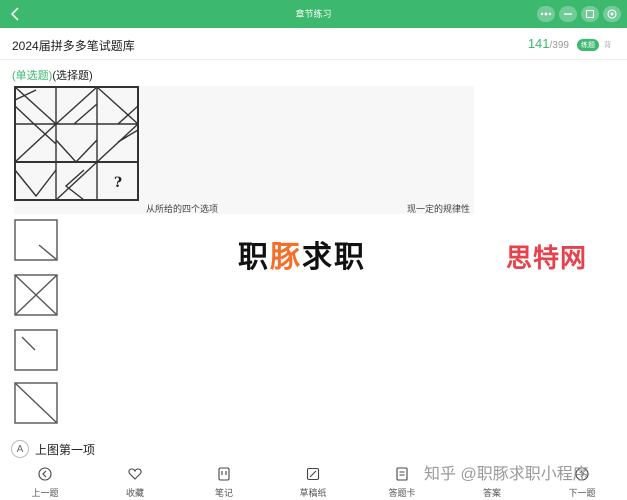 This screenshot has width=627, height=500. I want to click on question-type-suffix: (选择题), so click(72, 76).